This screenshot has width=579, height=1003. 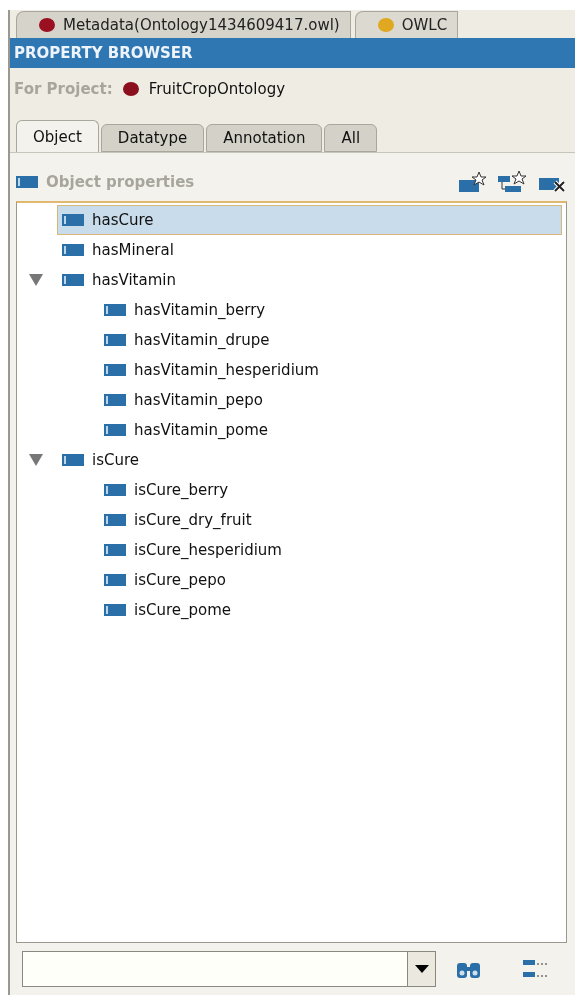 What do you see at coordinates (119, 280) in the screenshot?
I see `tree-item: hasVitamin` at bounding box center [119, 280].